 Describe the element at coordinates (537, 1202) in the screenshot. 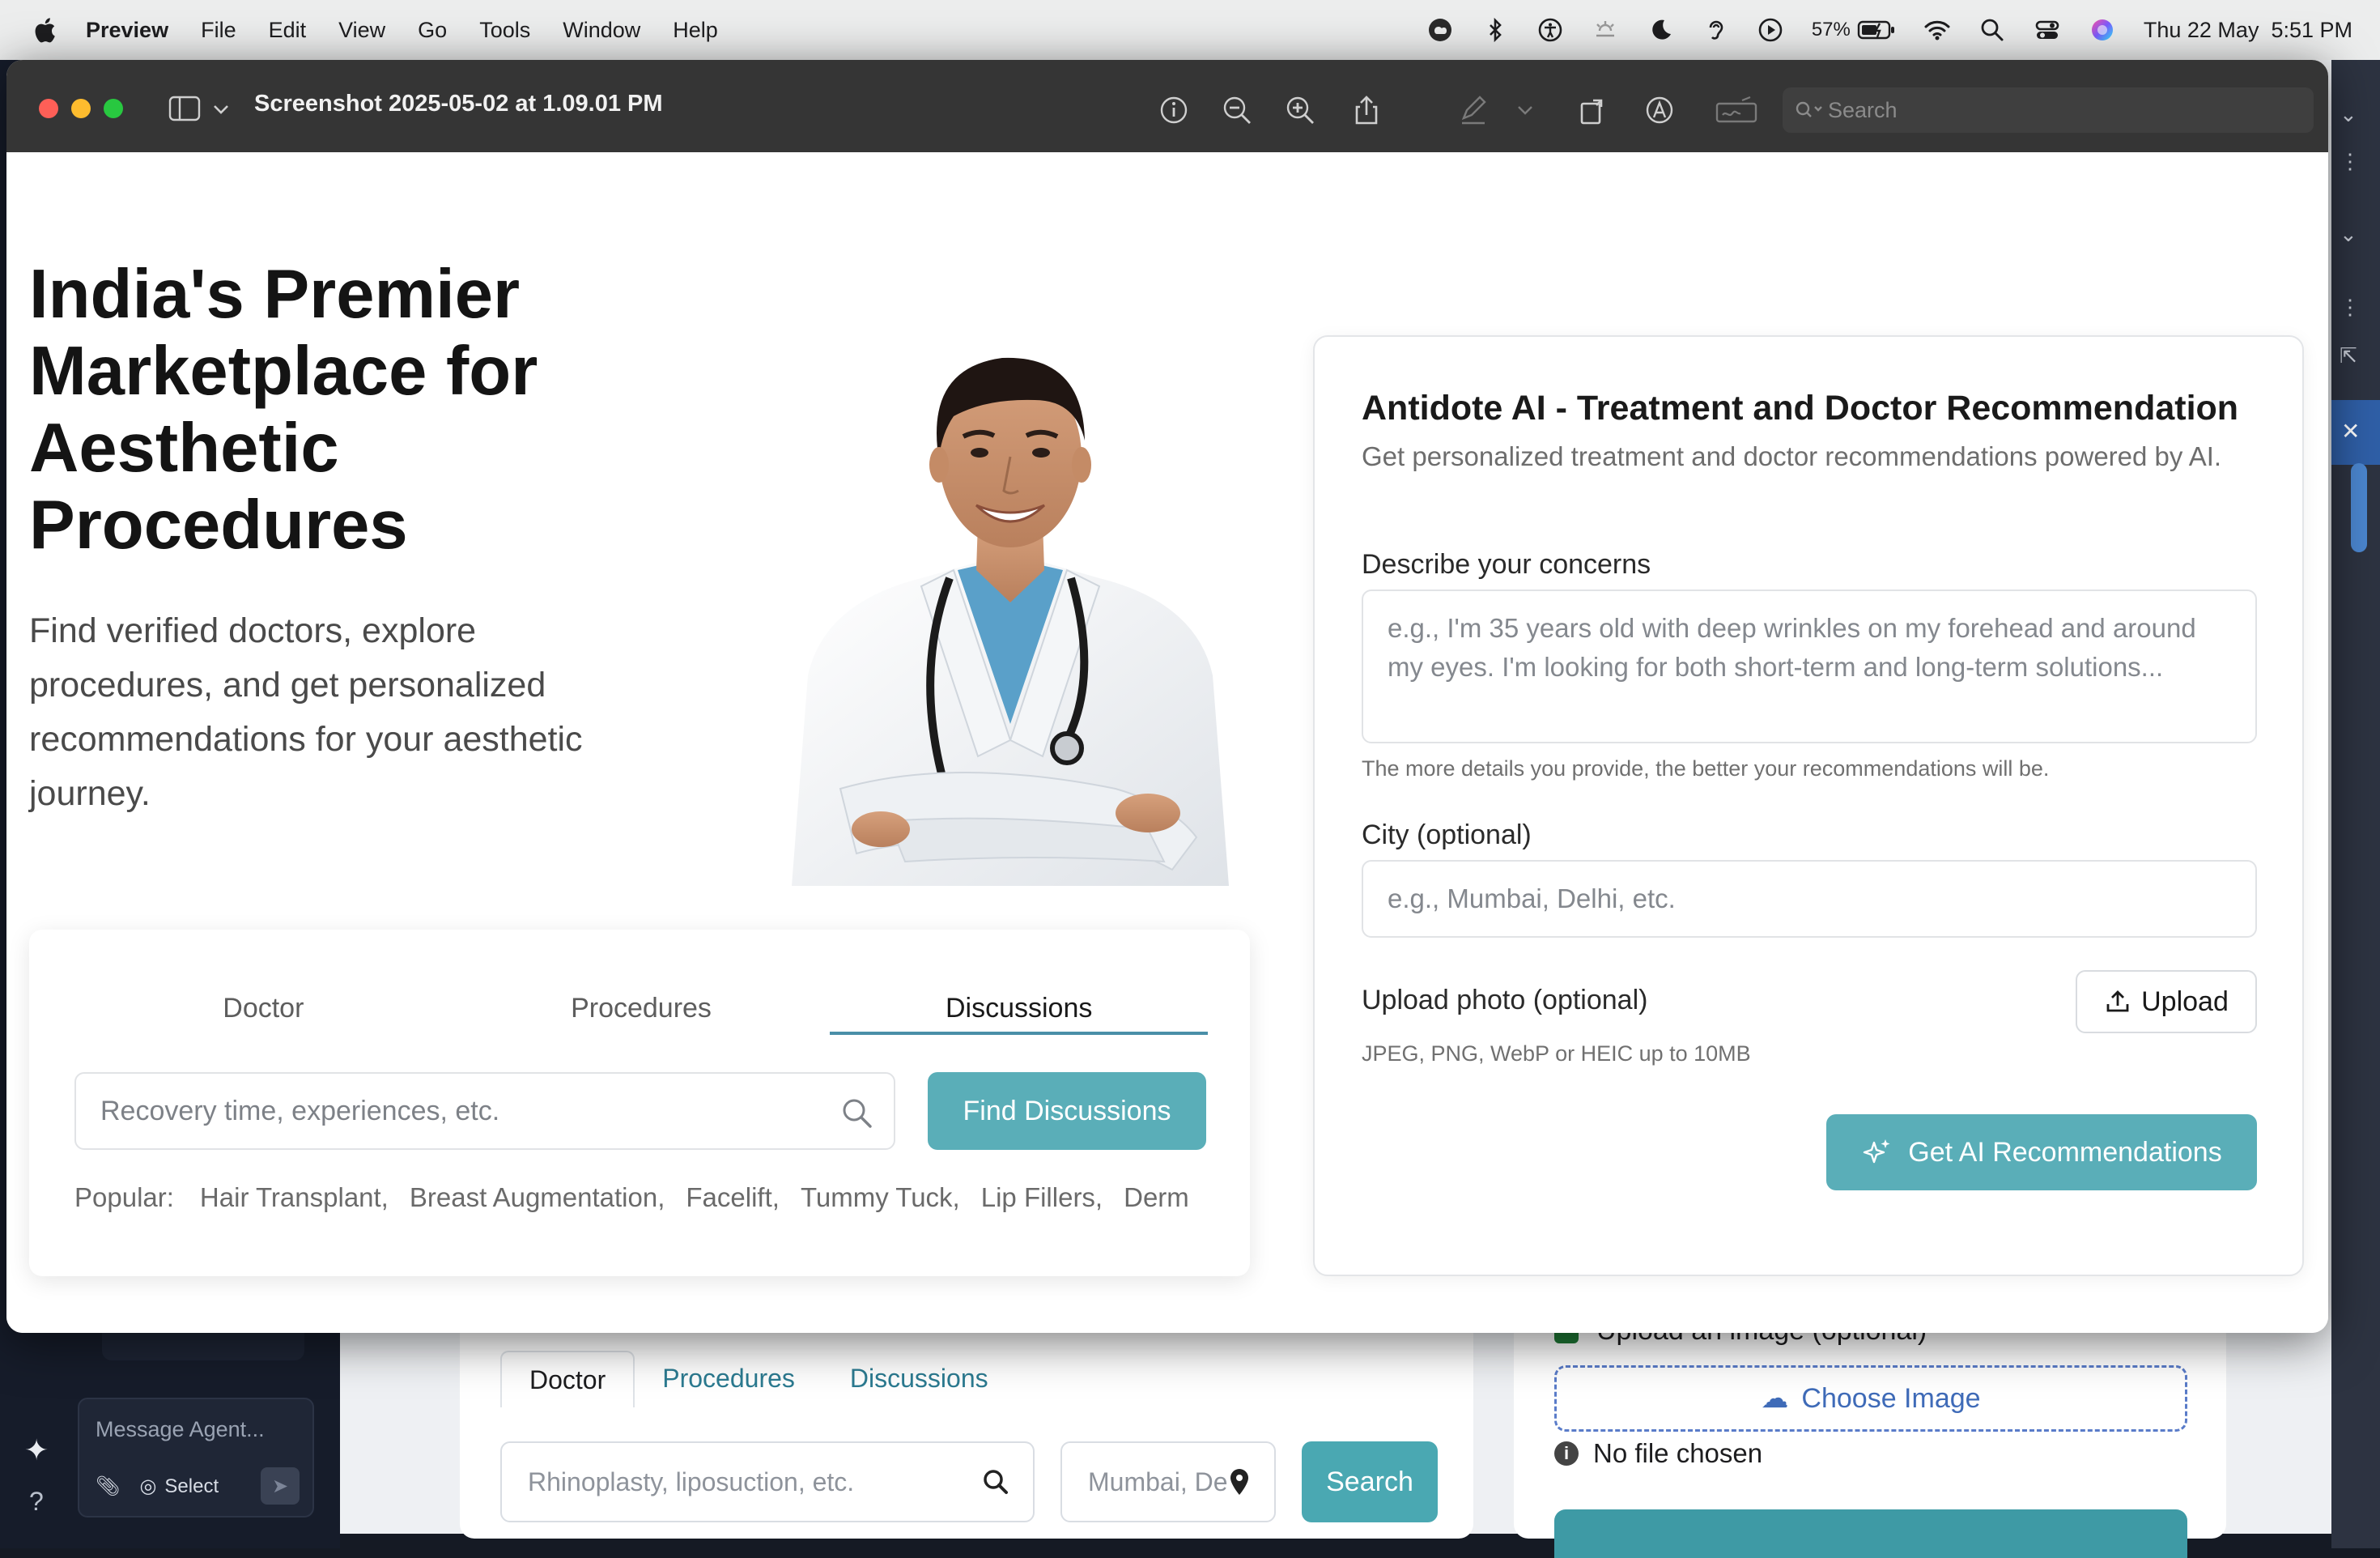

I see `popular-chip: Breast Augmentation,` at that location.